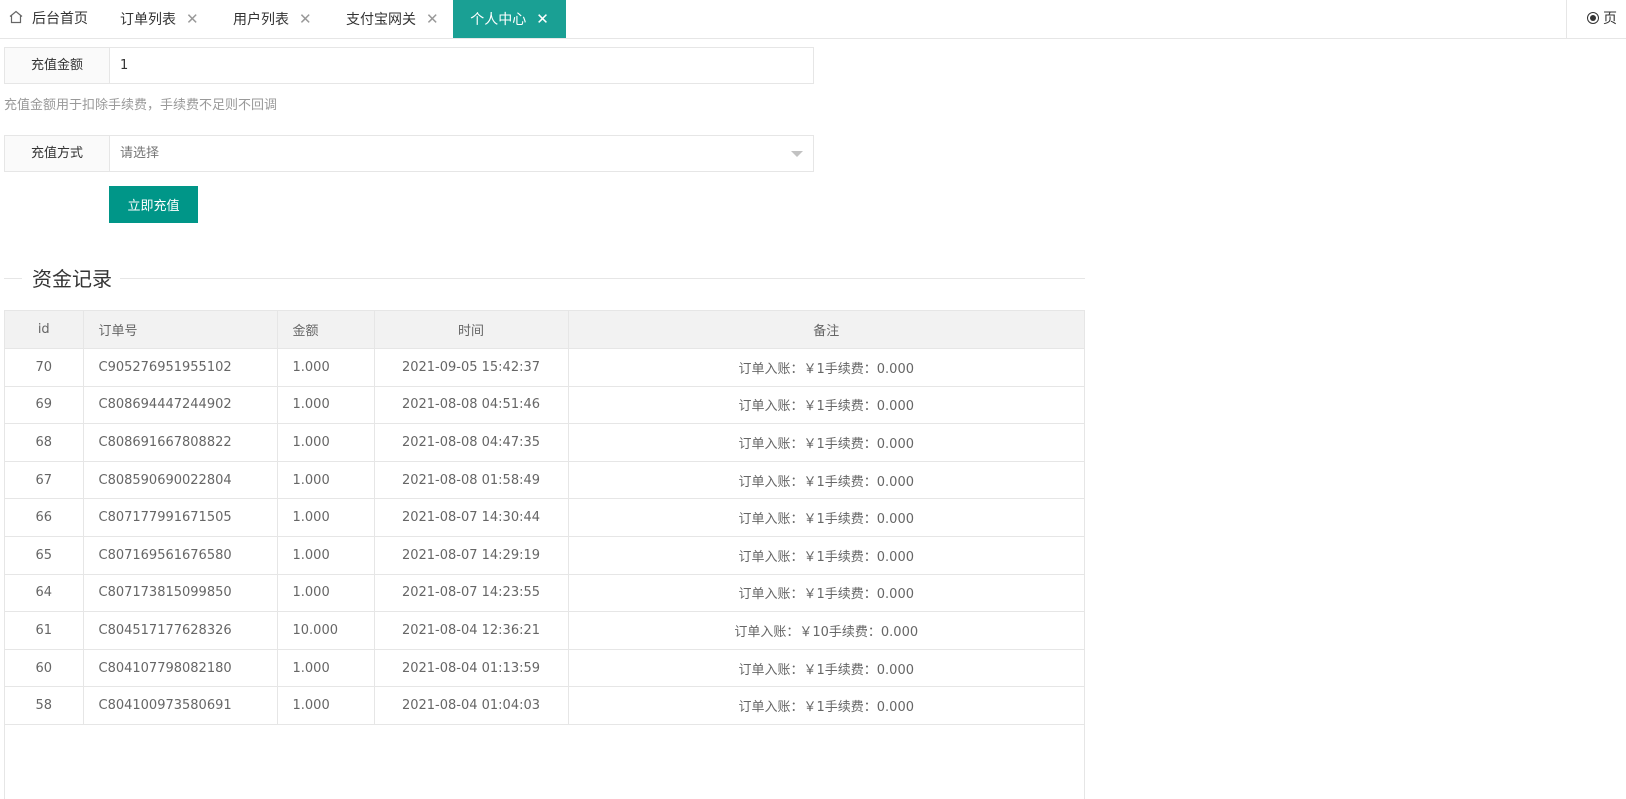 This screenshot has height=799, width=1626. Describe the element at coordinates (471, 442) in the screenshot. I see `cell-time: 2021-08-08 04:47:35` at that location.